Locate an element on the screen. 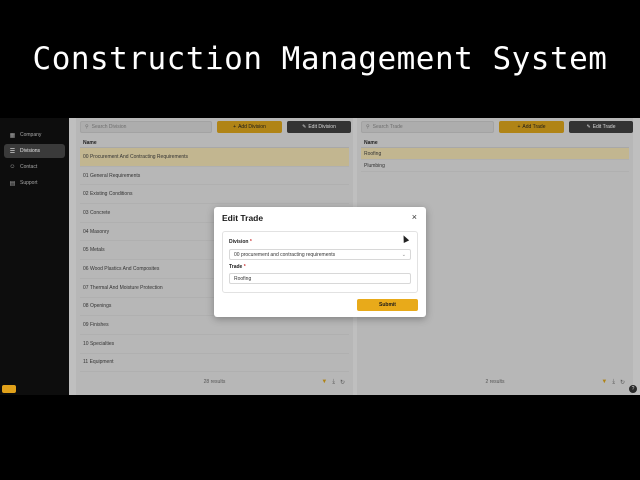 Image resolution: width=640 pixels, height=480 pixels. modal-title: Edit Trade is located at coordinates (243, 218).